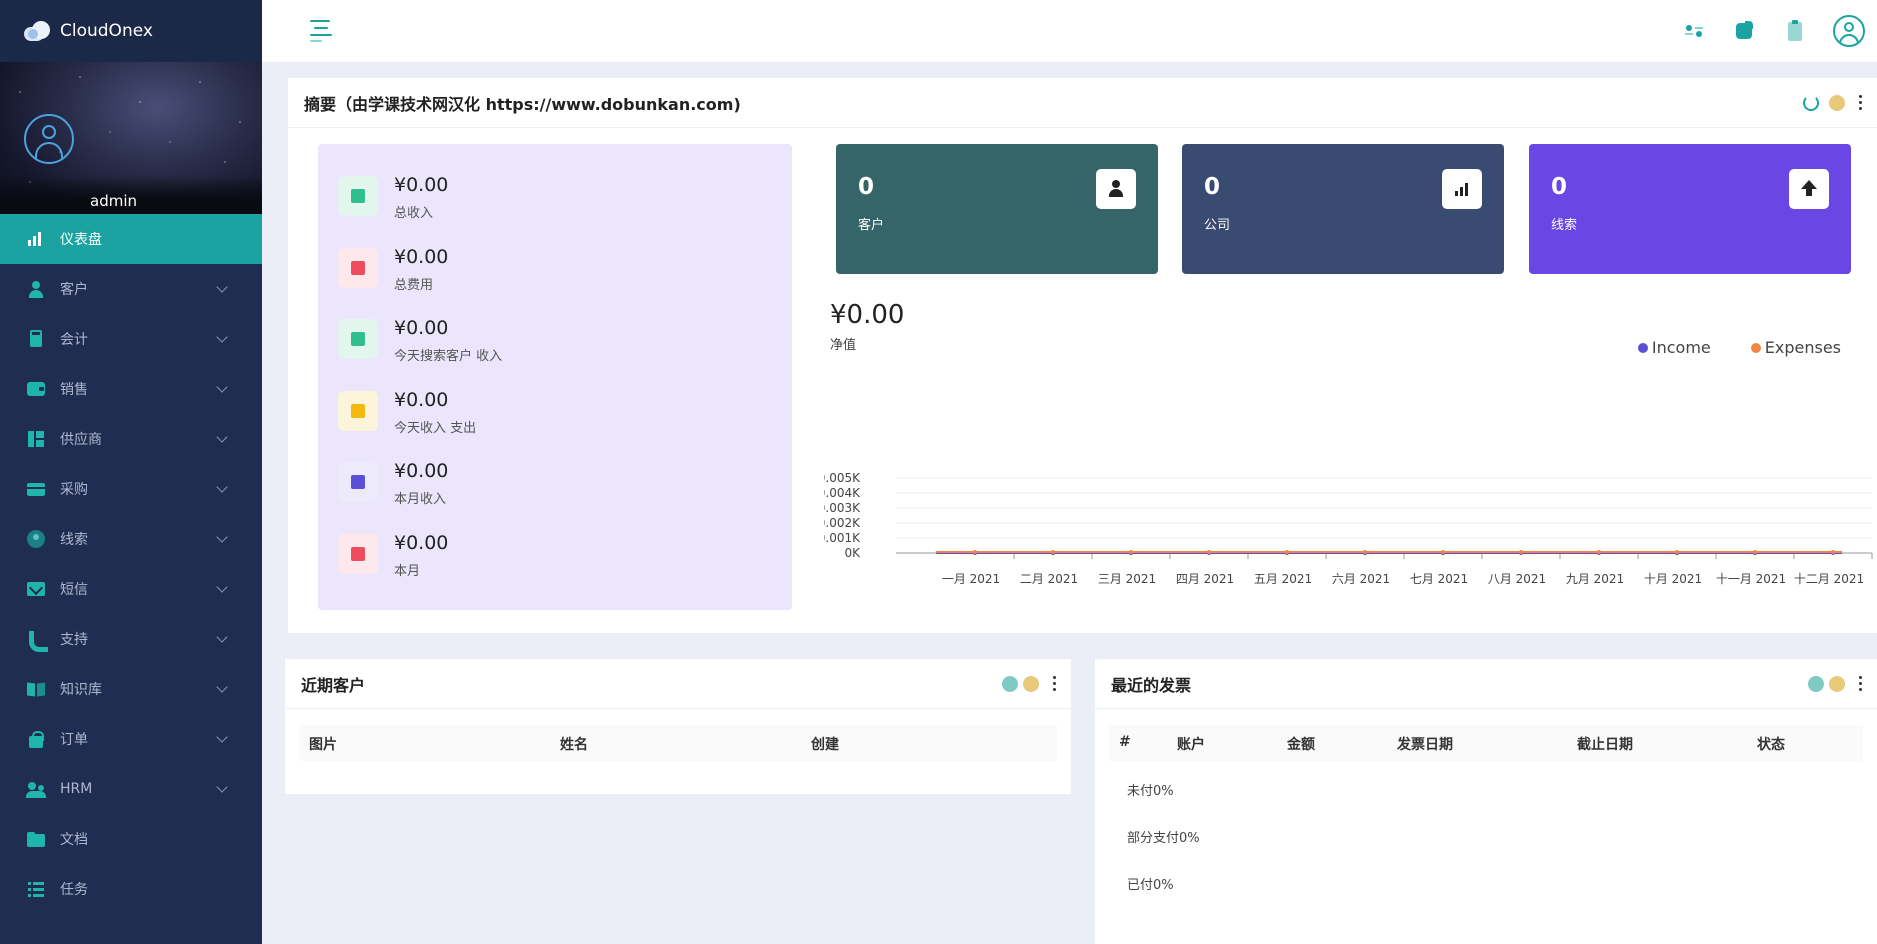 This screenshot has width=1877, height=944. I want to click on sidebar-item-label: 线索, so click(74, 540).